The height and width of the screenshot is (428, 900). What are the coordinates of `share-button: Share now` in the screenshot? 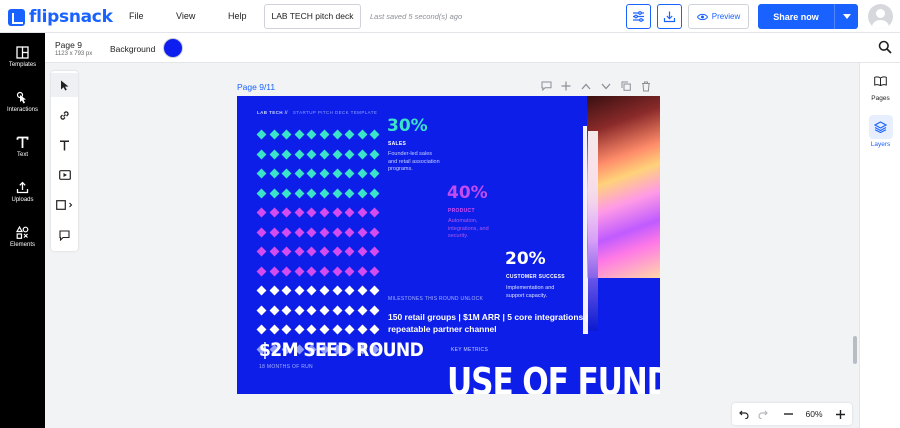 It's located at (808, 16).